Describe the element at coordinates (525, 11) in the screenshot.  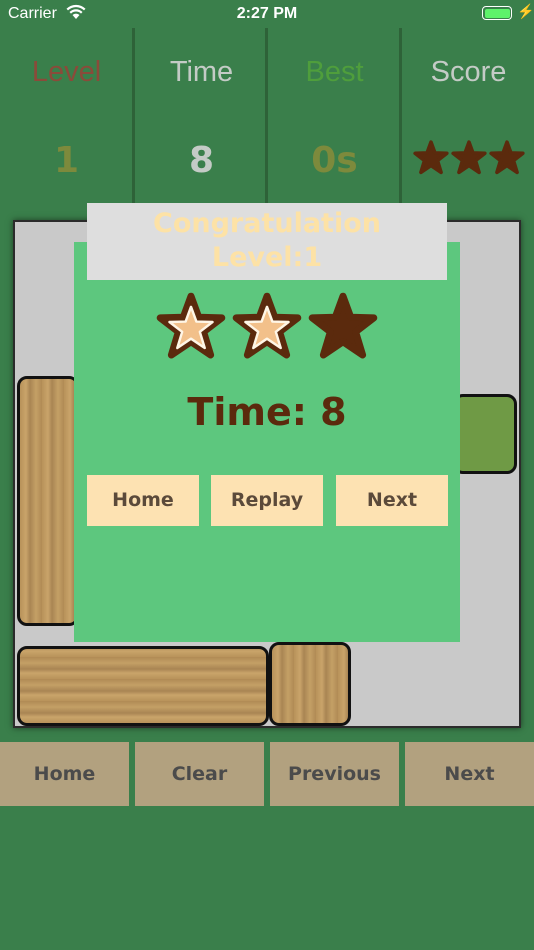
I see `charging-bolt-icon: ⚡` at that location.